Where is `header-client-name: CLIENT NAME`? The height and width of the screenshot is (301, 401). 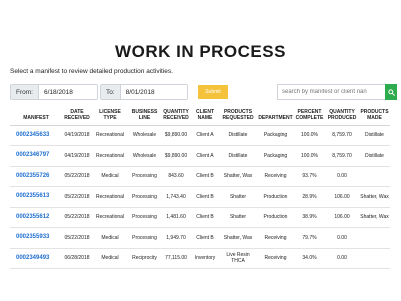
header-client-name: CLIENT NAME is located at coordinates (205, 117).